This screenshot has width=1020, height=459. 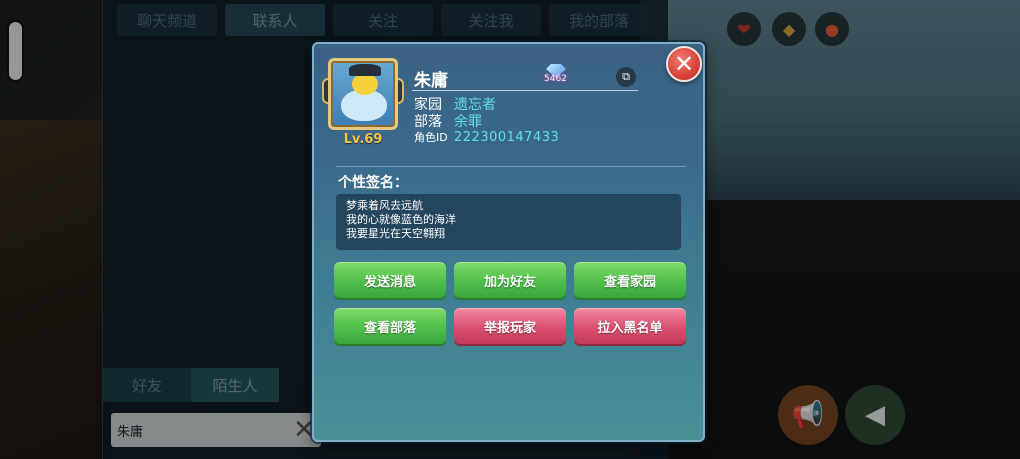 I want to click on player-level: Lv.69, so click(x=363, y=139).